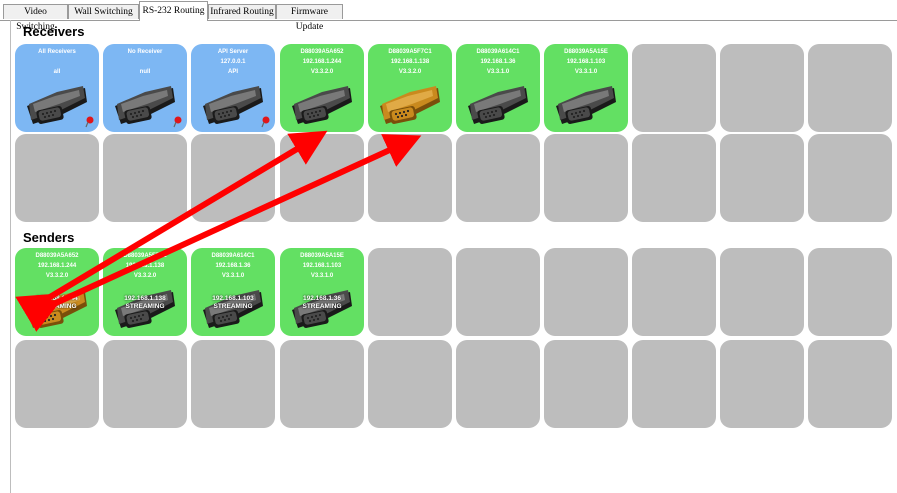 The image size is (897, 493). I want to click on stream-ip: 192.168.1.138, so click(145, 298).